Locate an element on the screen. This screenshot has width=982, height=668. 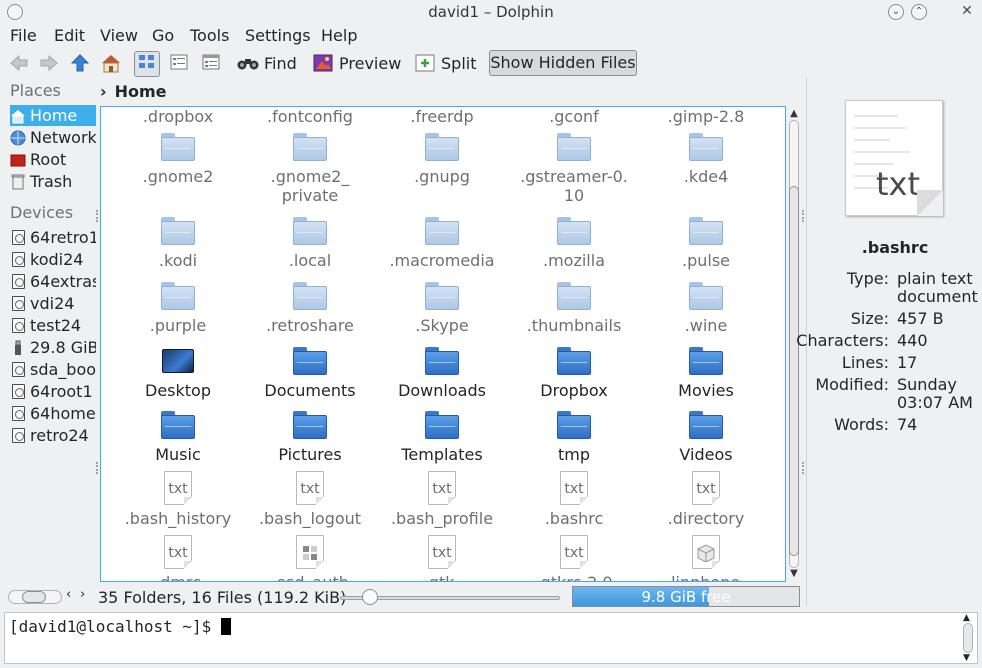
file-item: Templates is located at coordinates (442, 435).